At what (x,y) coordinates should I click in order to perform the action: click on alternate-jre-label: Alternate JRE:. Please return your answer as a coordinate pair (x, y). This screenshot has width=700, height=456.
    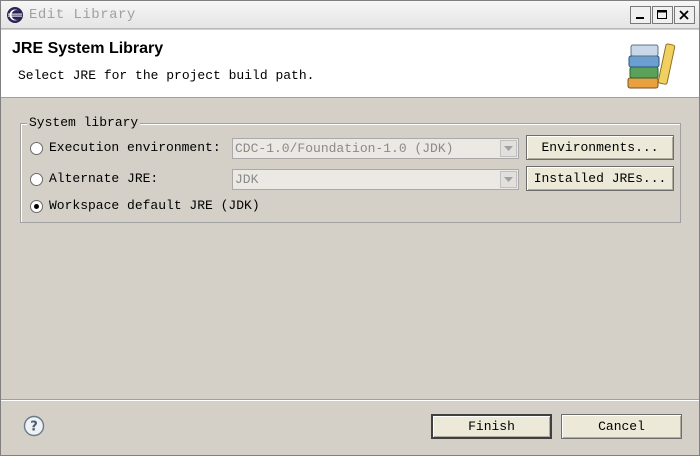
    Looking at the image, I should click on (103, 178).